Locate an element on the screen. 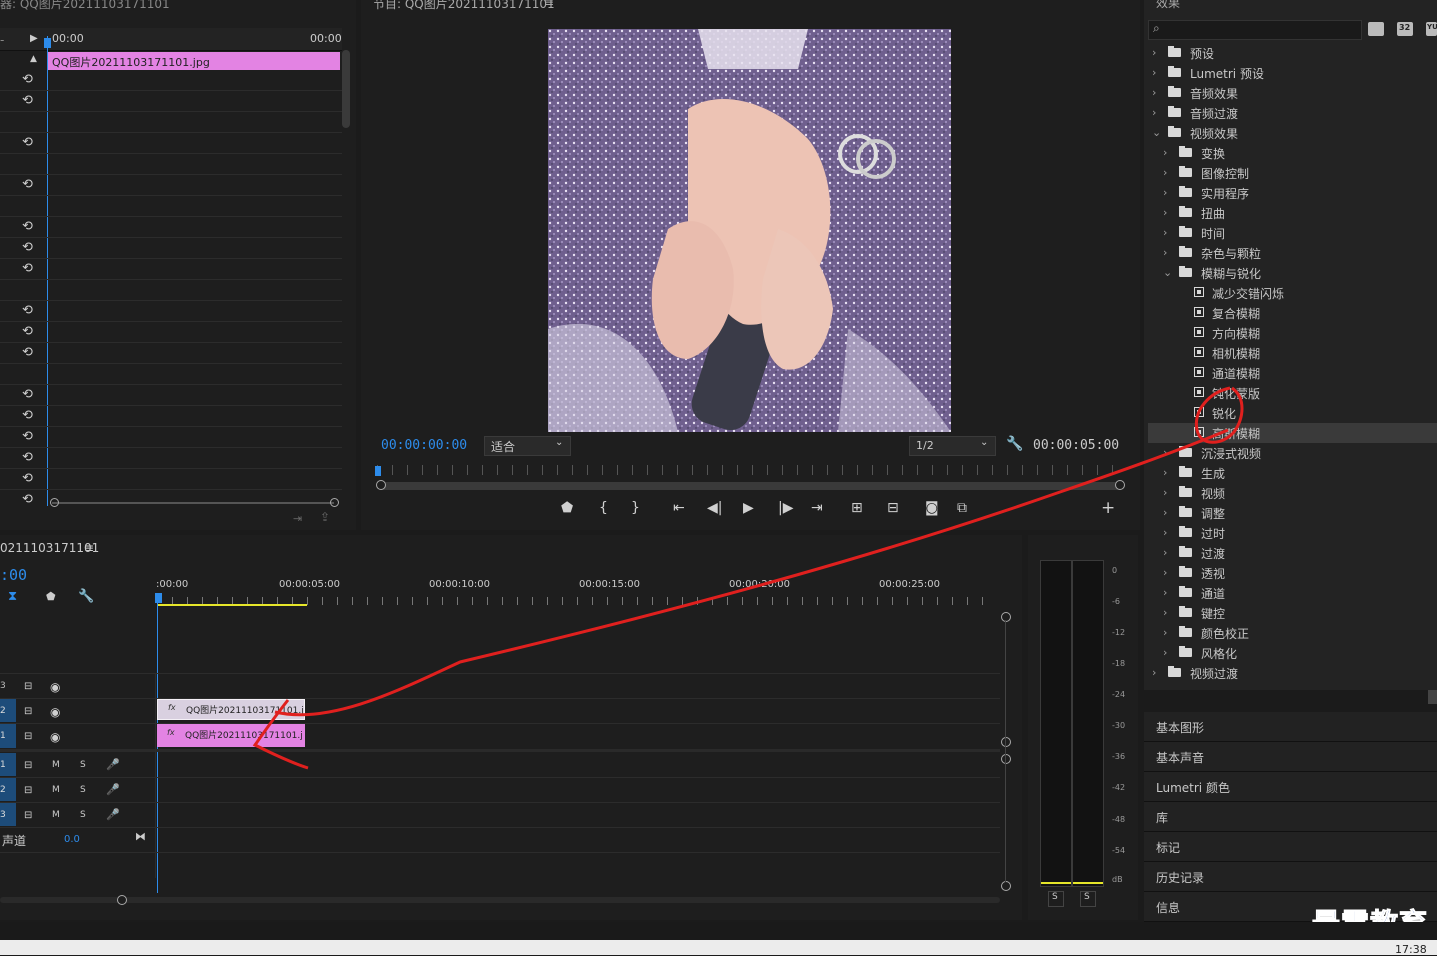  timeline-hscroll-handle is located at coordinates (122, 900).